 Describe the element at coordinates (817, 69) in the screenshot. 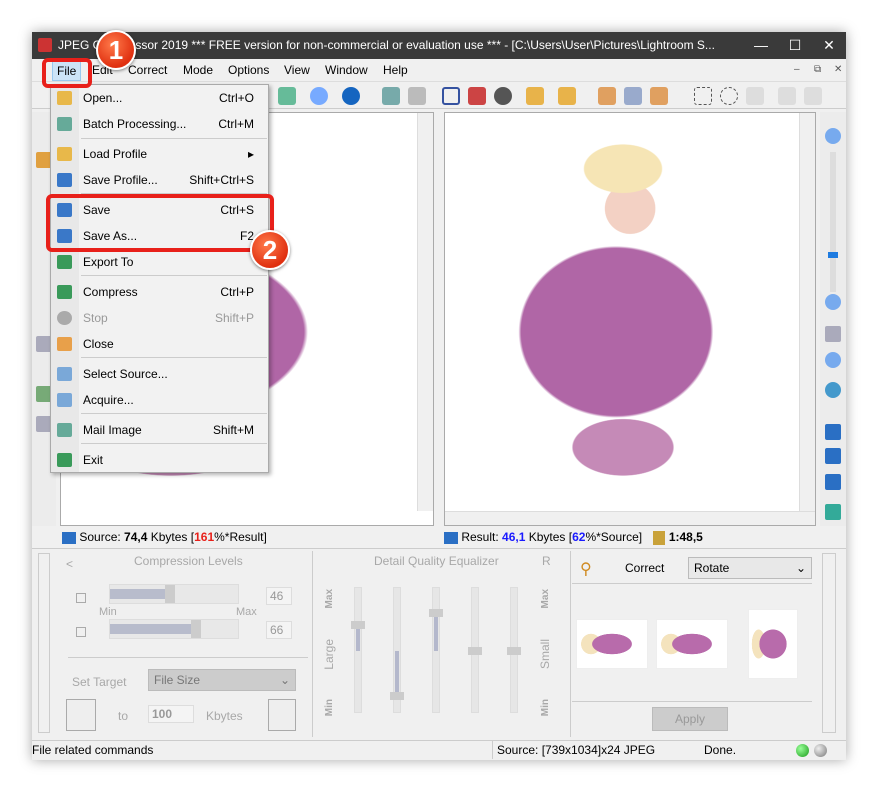

I see `mdi-restore-button: ⧉` at that location.